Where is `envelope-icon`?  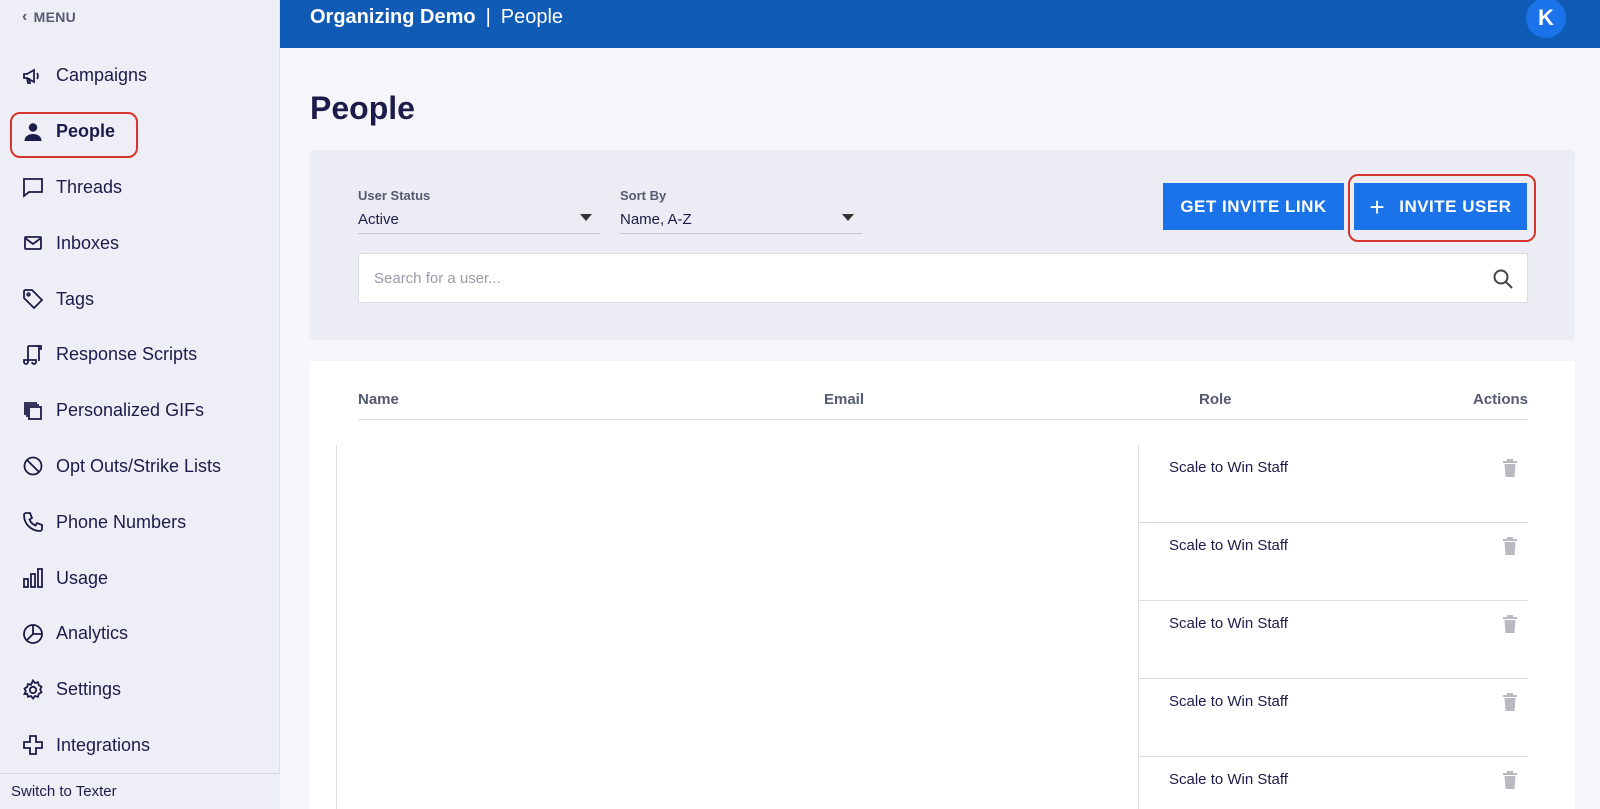
envelope-icon is located at coordinates (33, 243).